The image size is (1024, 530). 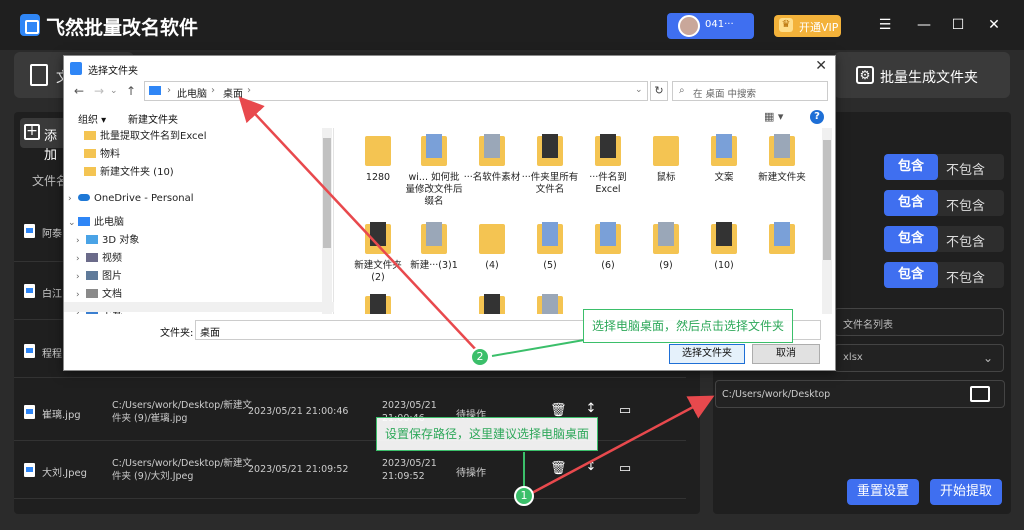 What do you see at coordinates (688, 326) in the screenshot?
I see `annotation-step2: 选择电脑桌面，然后点击选择文件夹` at bounding box center [688, 326].